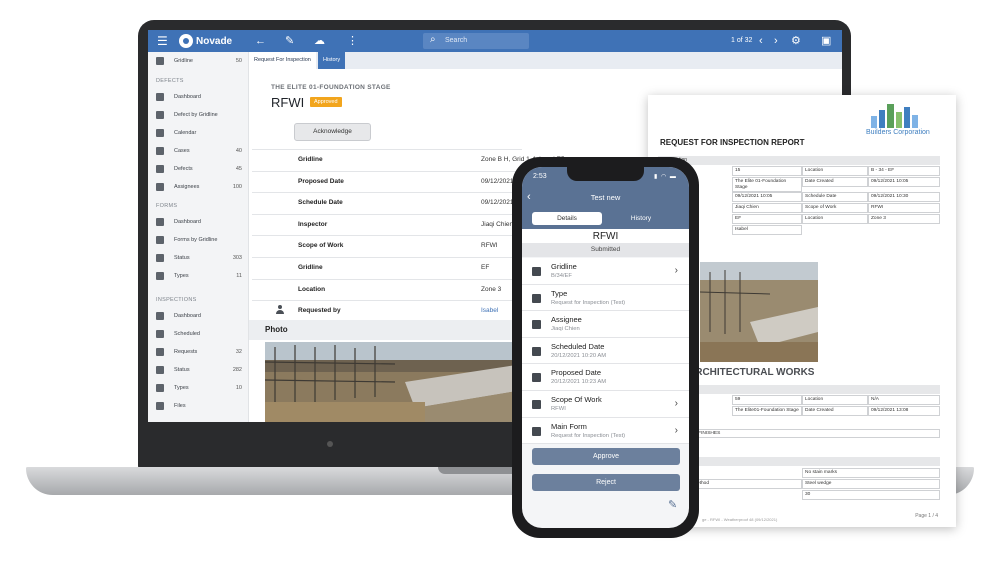 The height and width of the screenshot is (568, 1002). What do you see at coordinates (187, 334) in the screenshot?
I see `sidebar-item-label: Scheduled` at bounding box center [187, 334].